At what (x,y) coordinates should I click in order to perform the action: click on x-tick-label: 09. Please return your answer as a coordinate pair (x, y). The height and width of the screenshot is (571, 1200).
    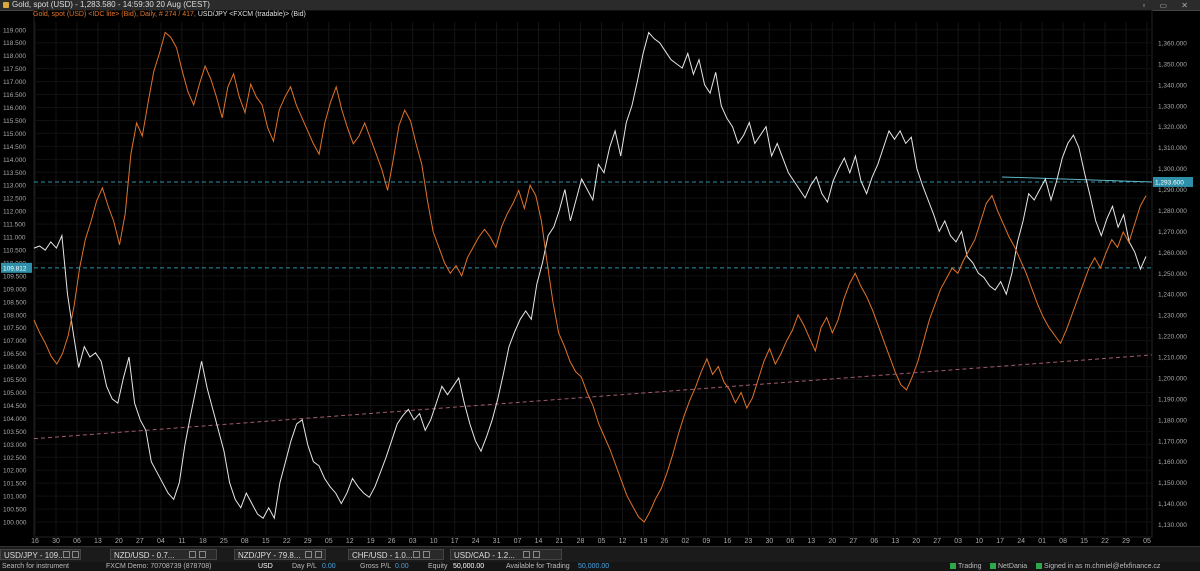
    Looking at the image, I should click on (706, 541).